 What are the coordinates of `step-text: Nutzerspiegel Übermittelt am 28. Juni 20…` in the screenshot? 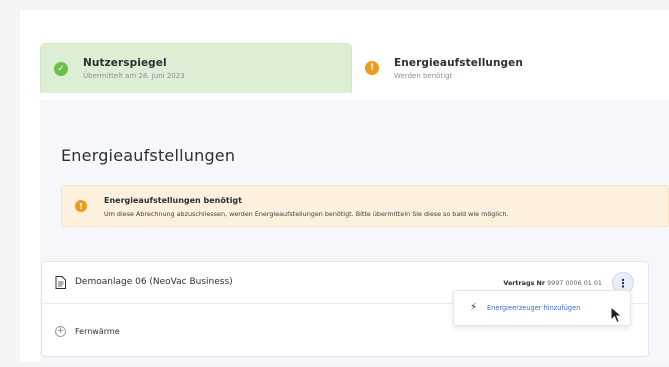 It's located at (134, 68).